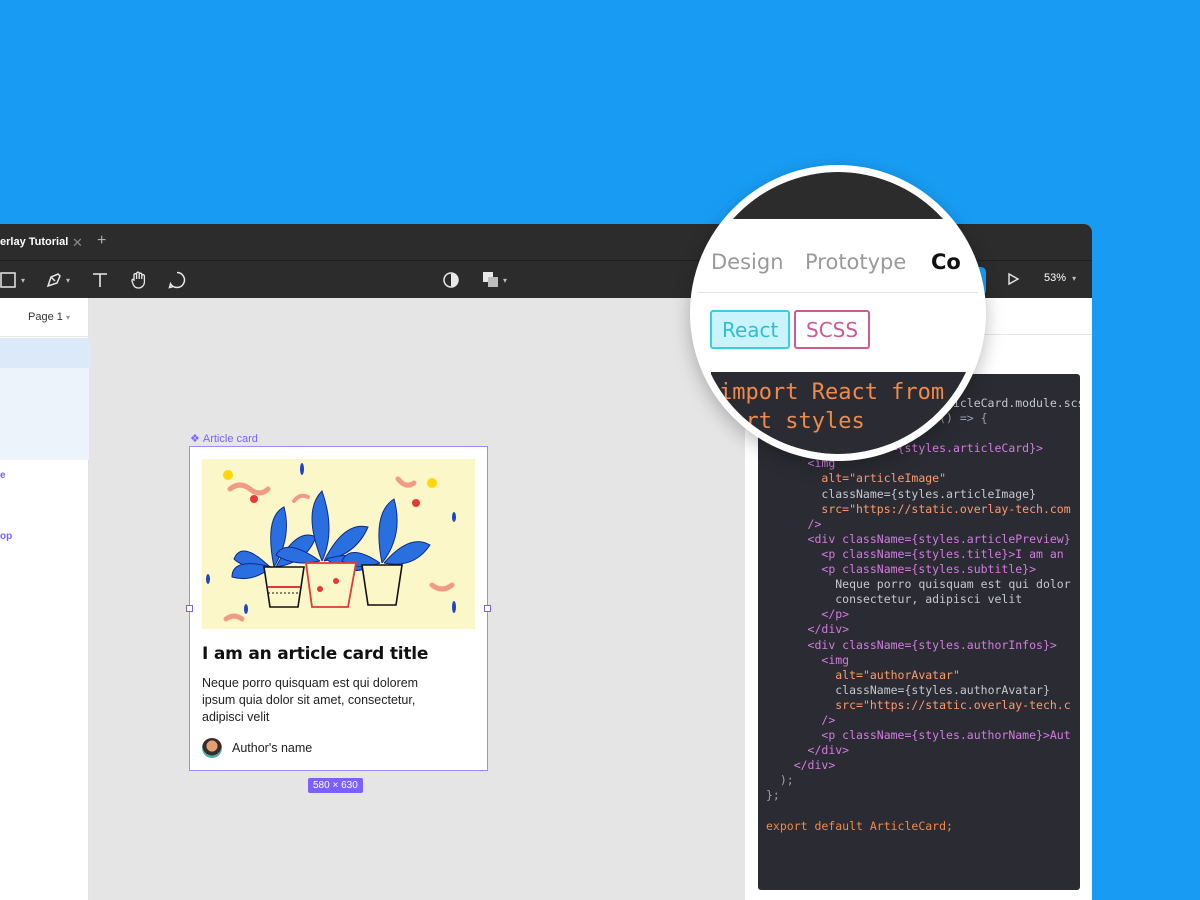 This screenshot has width=1200, height=900. I want to click on code-line: );, so click(786, 780).